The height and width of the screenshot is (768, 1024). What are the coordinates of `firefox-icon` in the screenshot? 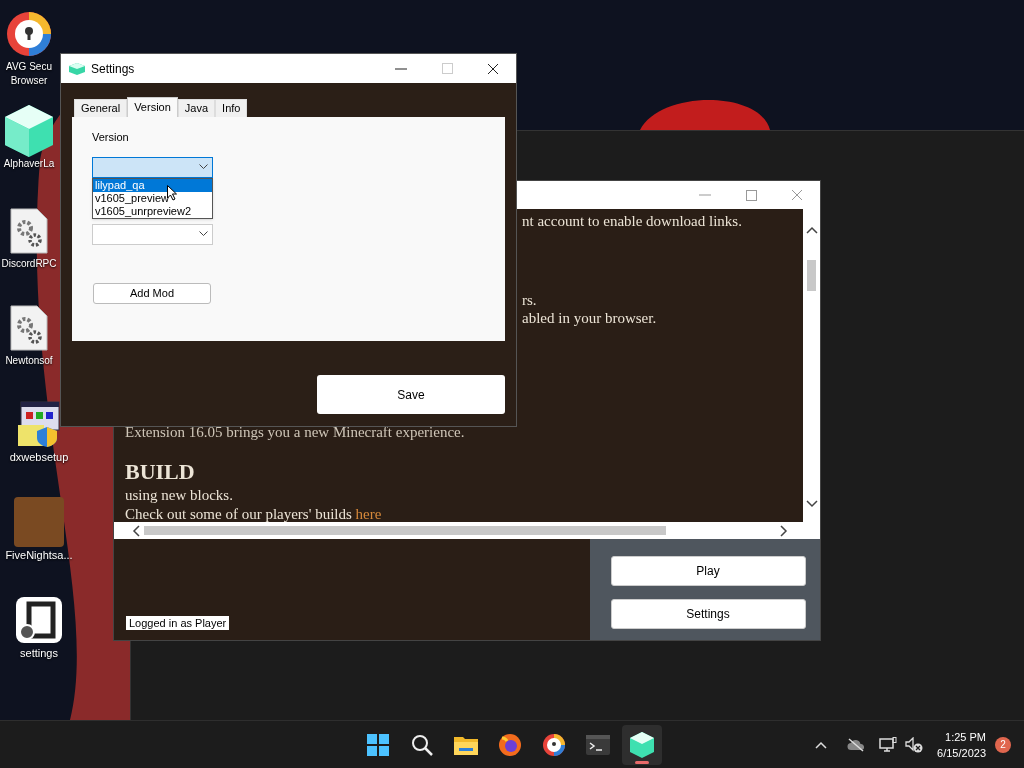 It's located at (510, 744).